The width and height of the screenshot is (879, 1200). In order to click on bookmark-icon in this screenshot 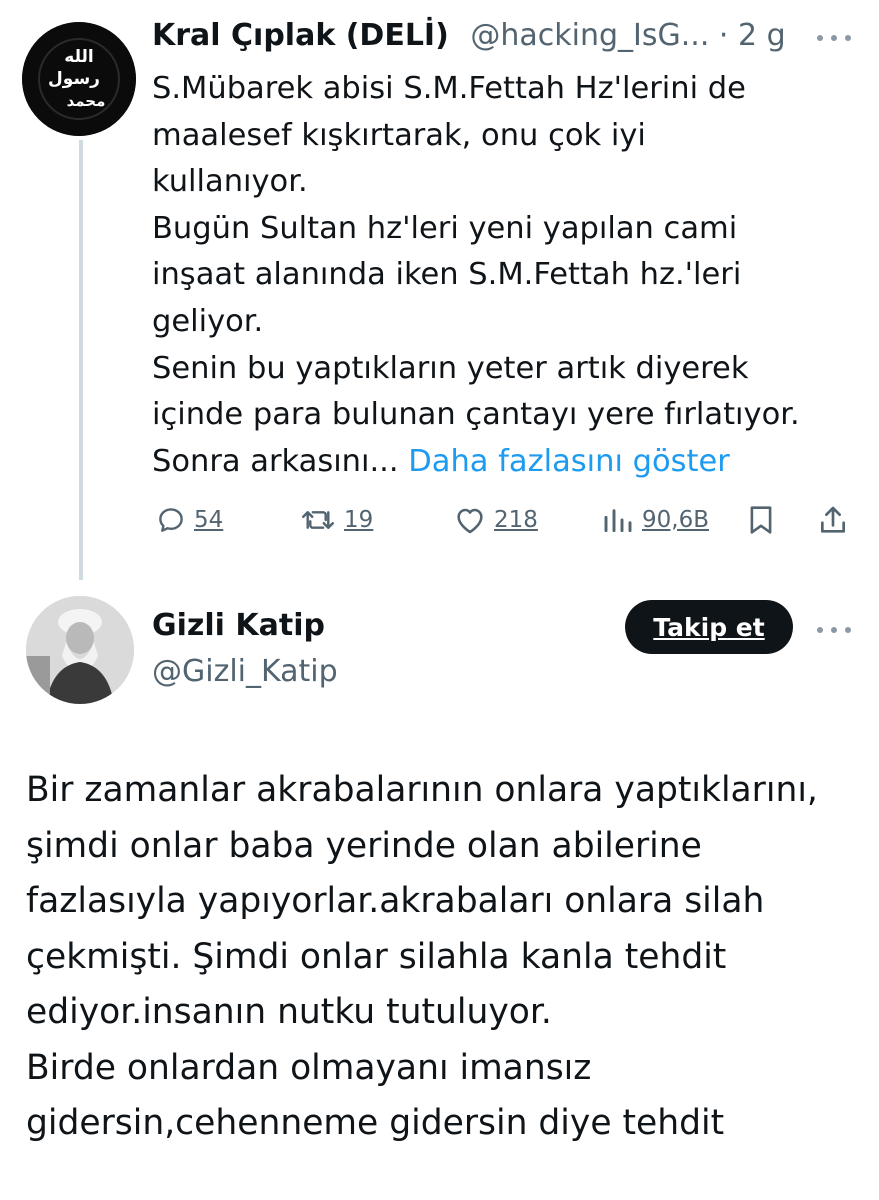, I will do `click(761, 520)`.